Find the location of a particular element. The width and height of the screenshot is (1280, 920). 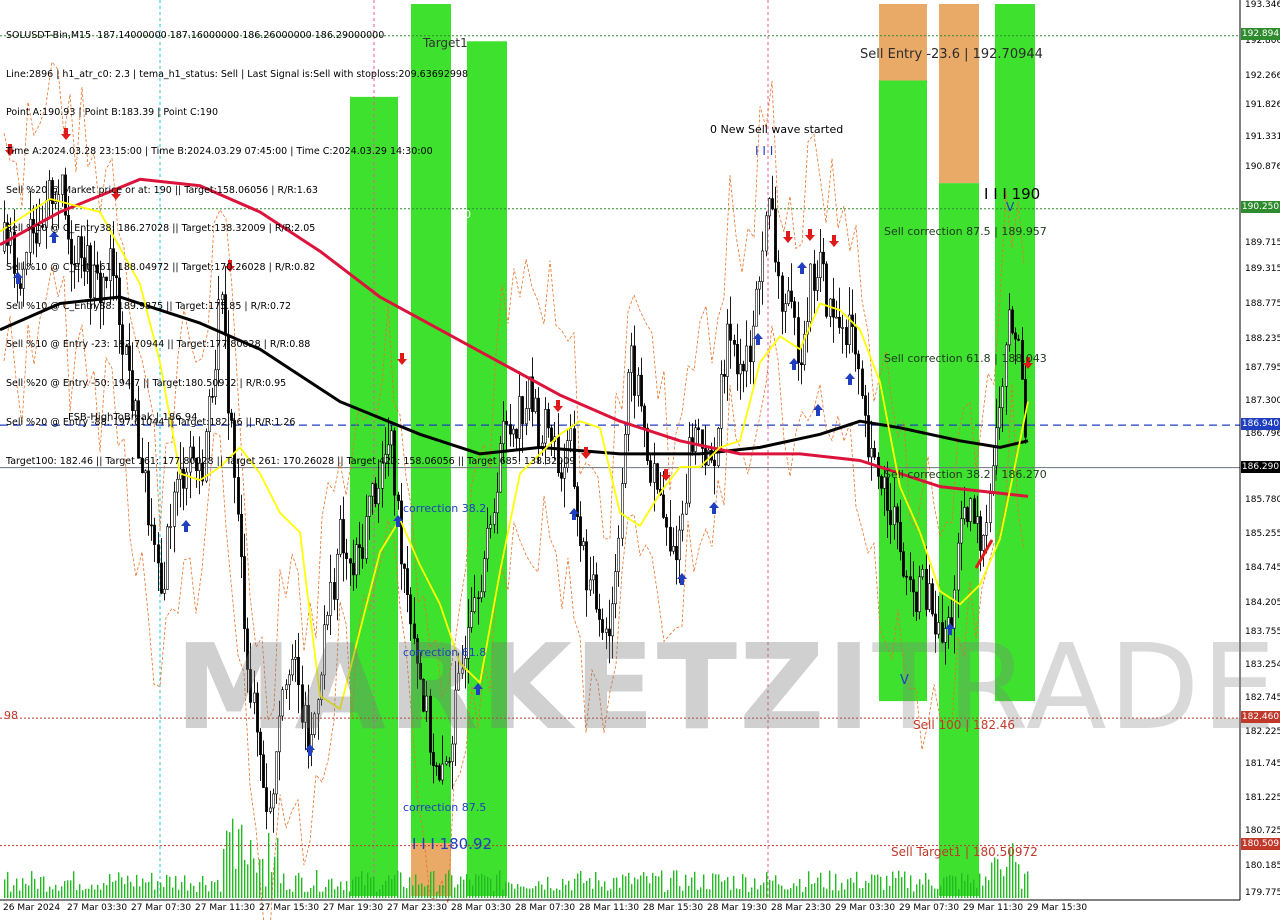

signal-zone is located at coordinates (903, 42).